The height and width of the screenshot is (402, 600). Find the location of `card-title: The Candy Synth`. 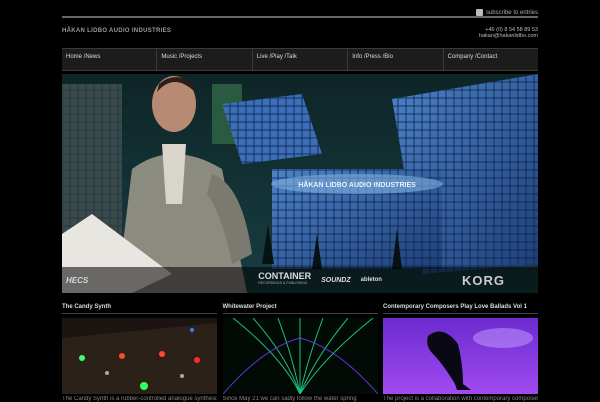

card-title: The Candy Synth is located at coordinates (139, 309).